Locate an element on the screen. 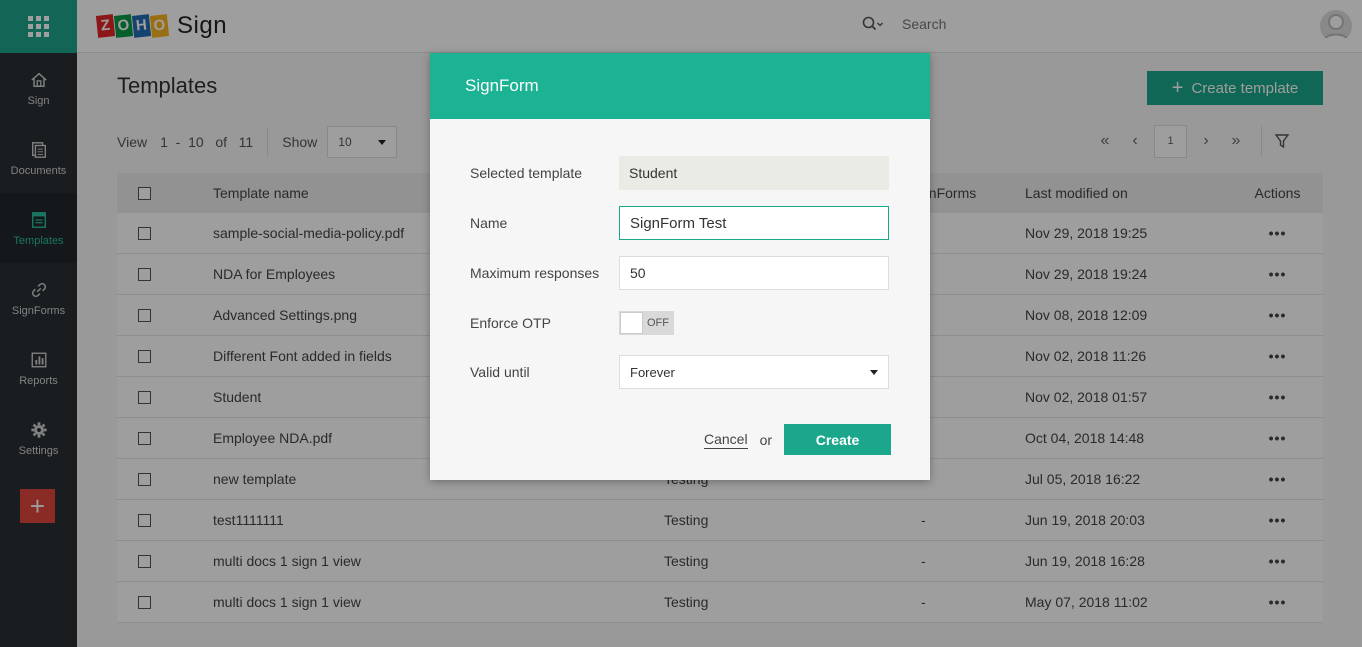  dialog-footer: Cancel or Create is located at coordinates (798, 439).